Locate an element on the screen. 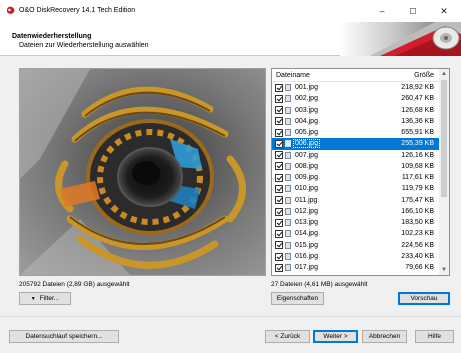  next-button: Weiter > is located at coordinates (335, 336).